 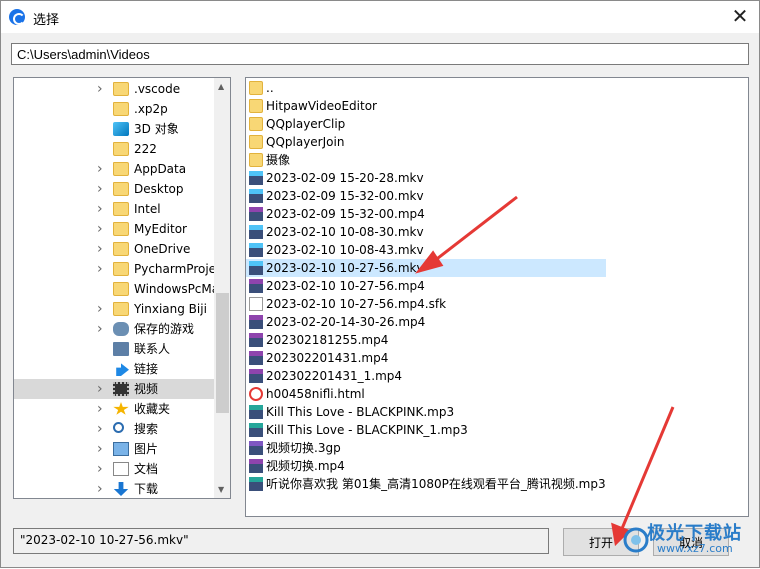 I want to click on tree-item: › Desktop, so click(x=114, y=189).